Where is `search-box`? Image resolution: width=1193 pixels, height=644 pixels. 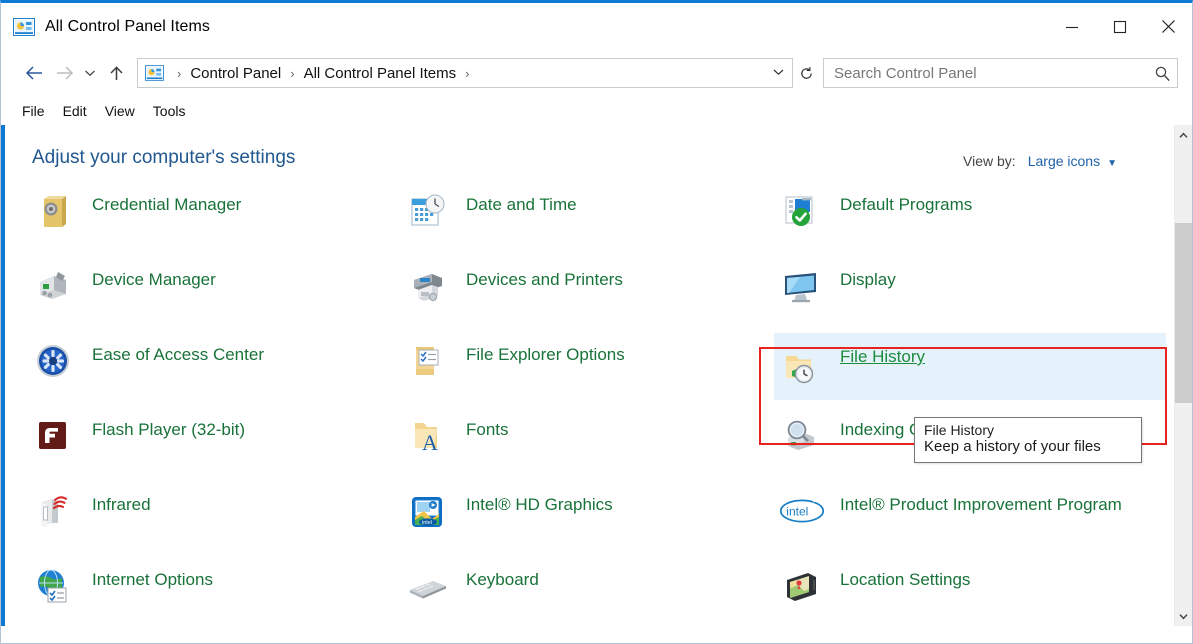
search-box is located at coordinates (1000, 73).